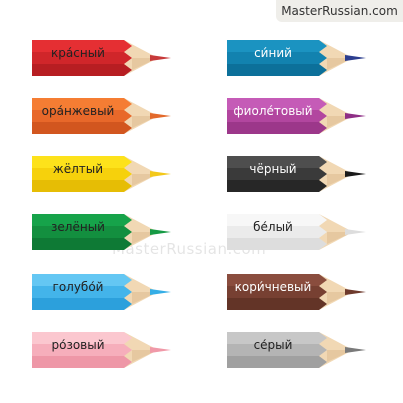  Describe the element at coordinates (78, 345) in the screenshot. I see `pencil-label: ро́зовый` at that location.